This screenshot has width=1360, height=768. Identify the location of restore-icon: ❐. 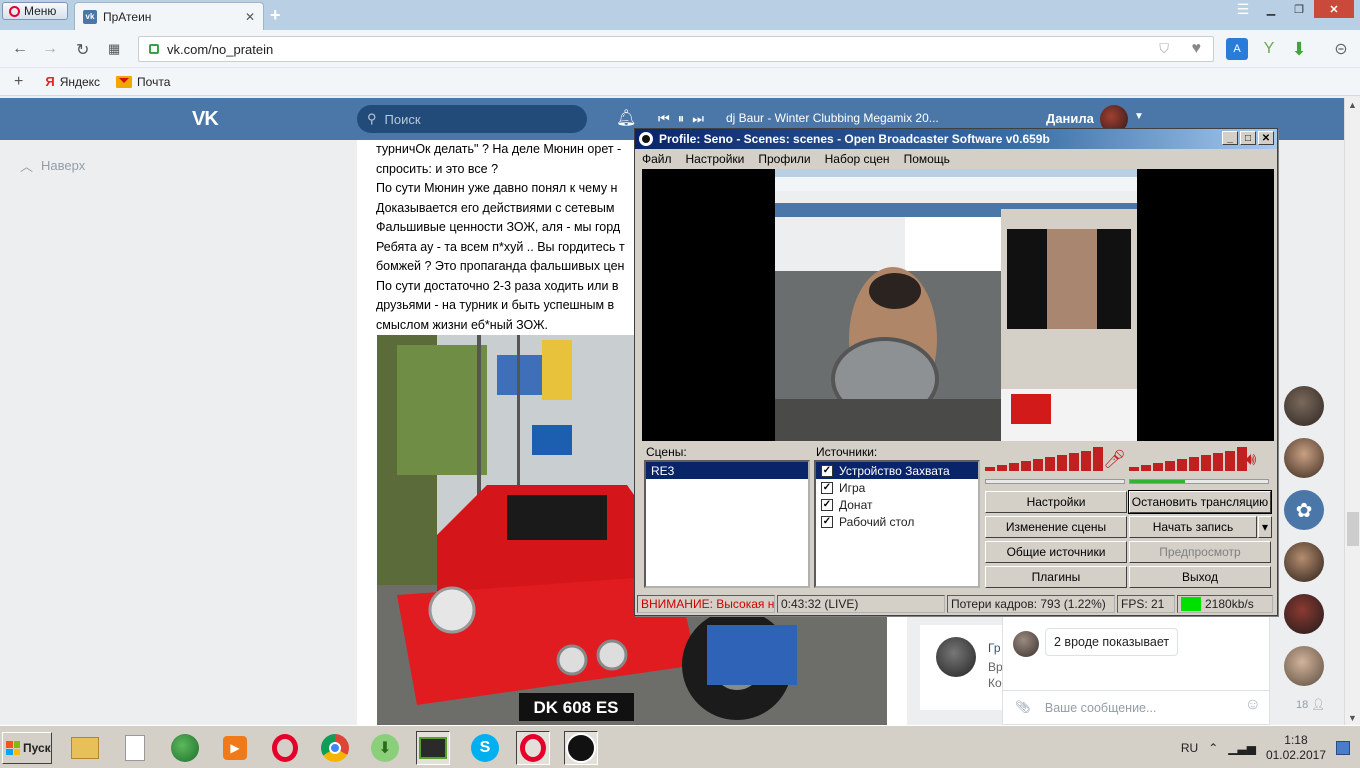
(1299, 9).